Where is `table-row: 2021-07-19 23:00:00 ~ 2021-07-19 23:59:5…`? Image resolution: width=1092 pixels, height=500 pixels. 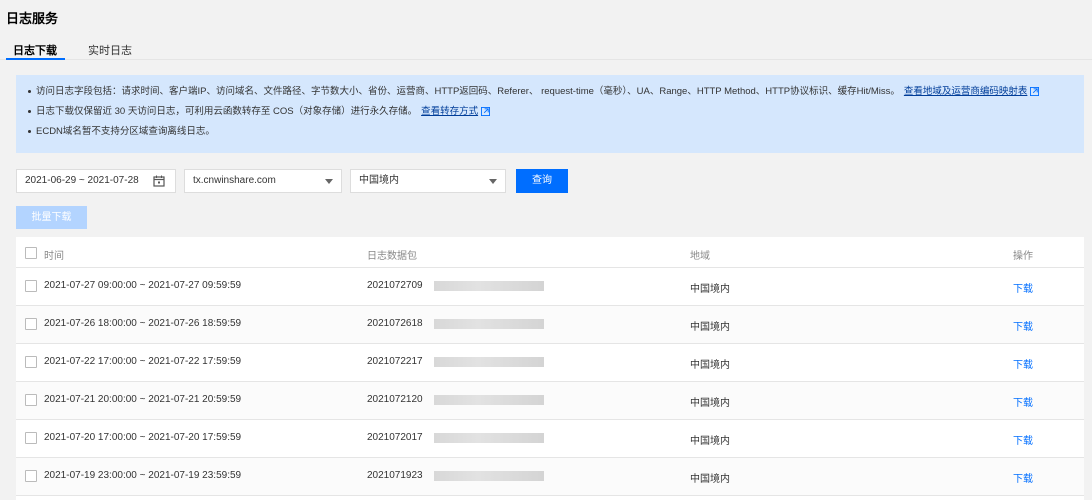
table-row: 2021-07-19 23:00:00 ~ 2021-07-19 23:59:5… is located at coordinates (550, 477).